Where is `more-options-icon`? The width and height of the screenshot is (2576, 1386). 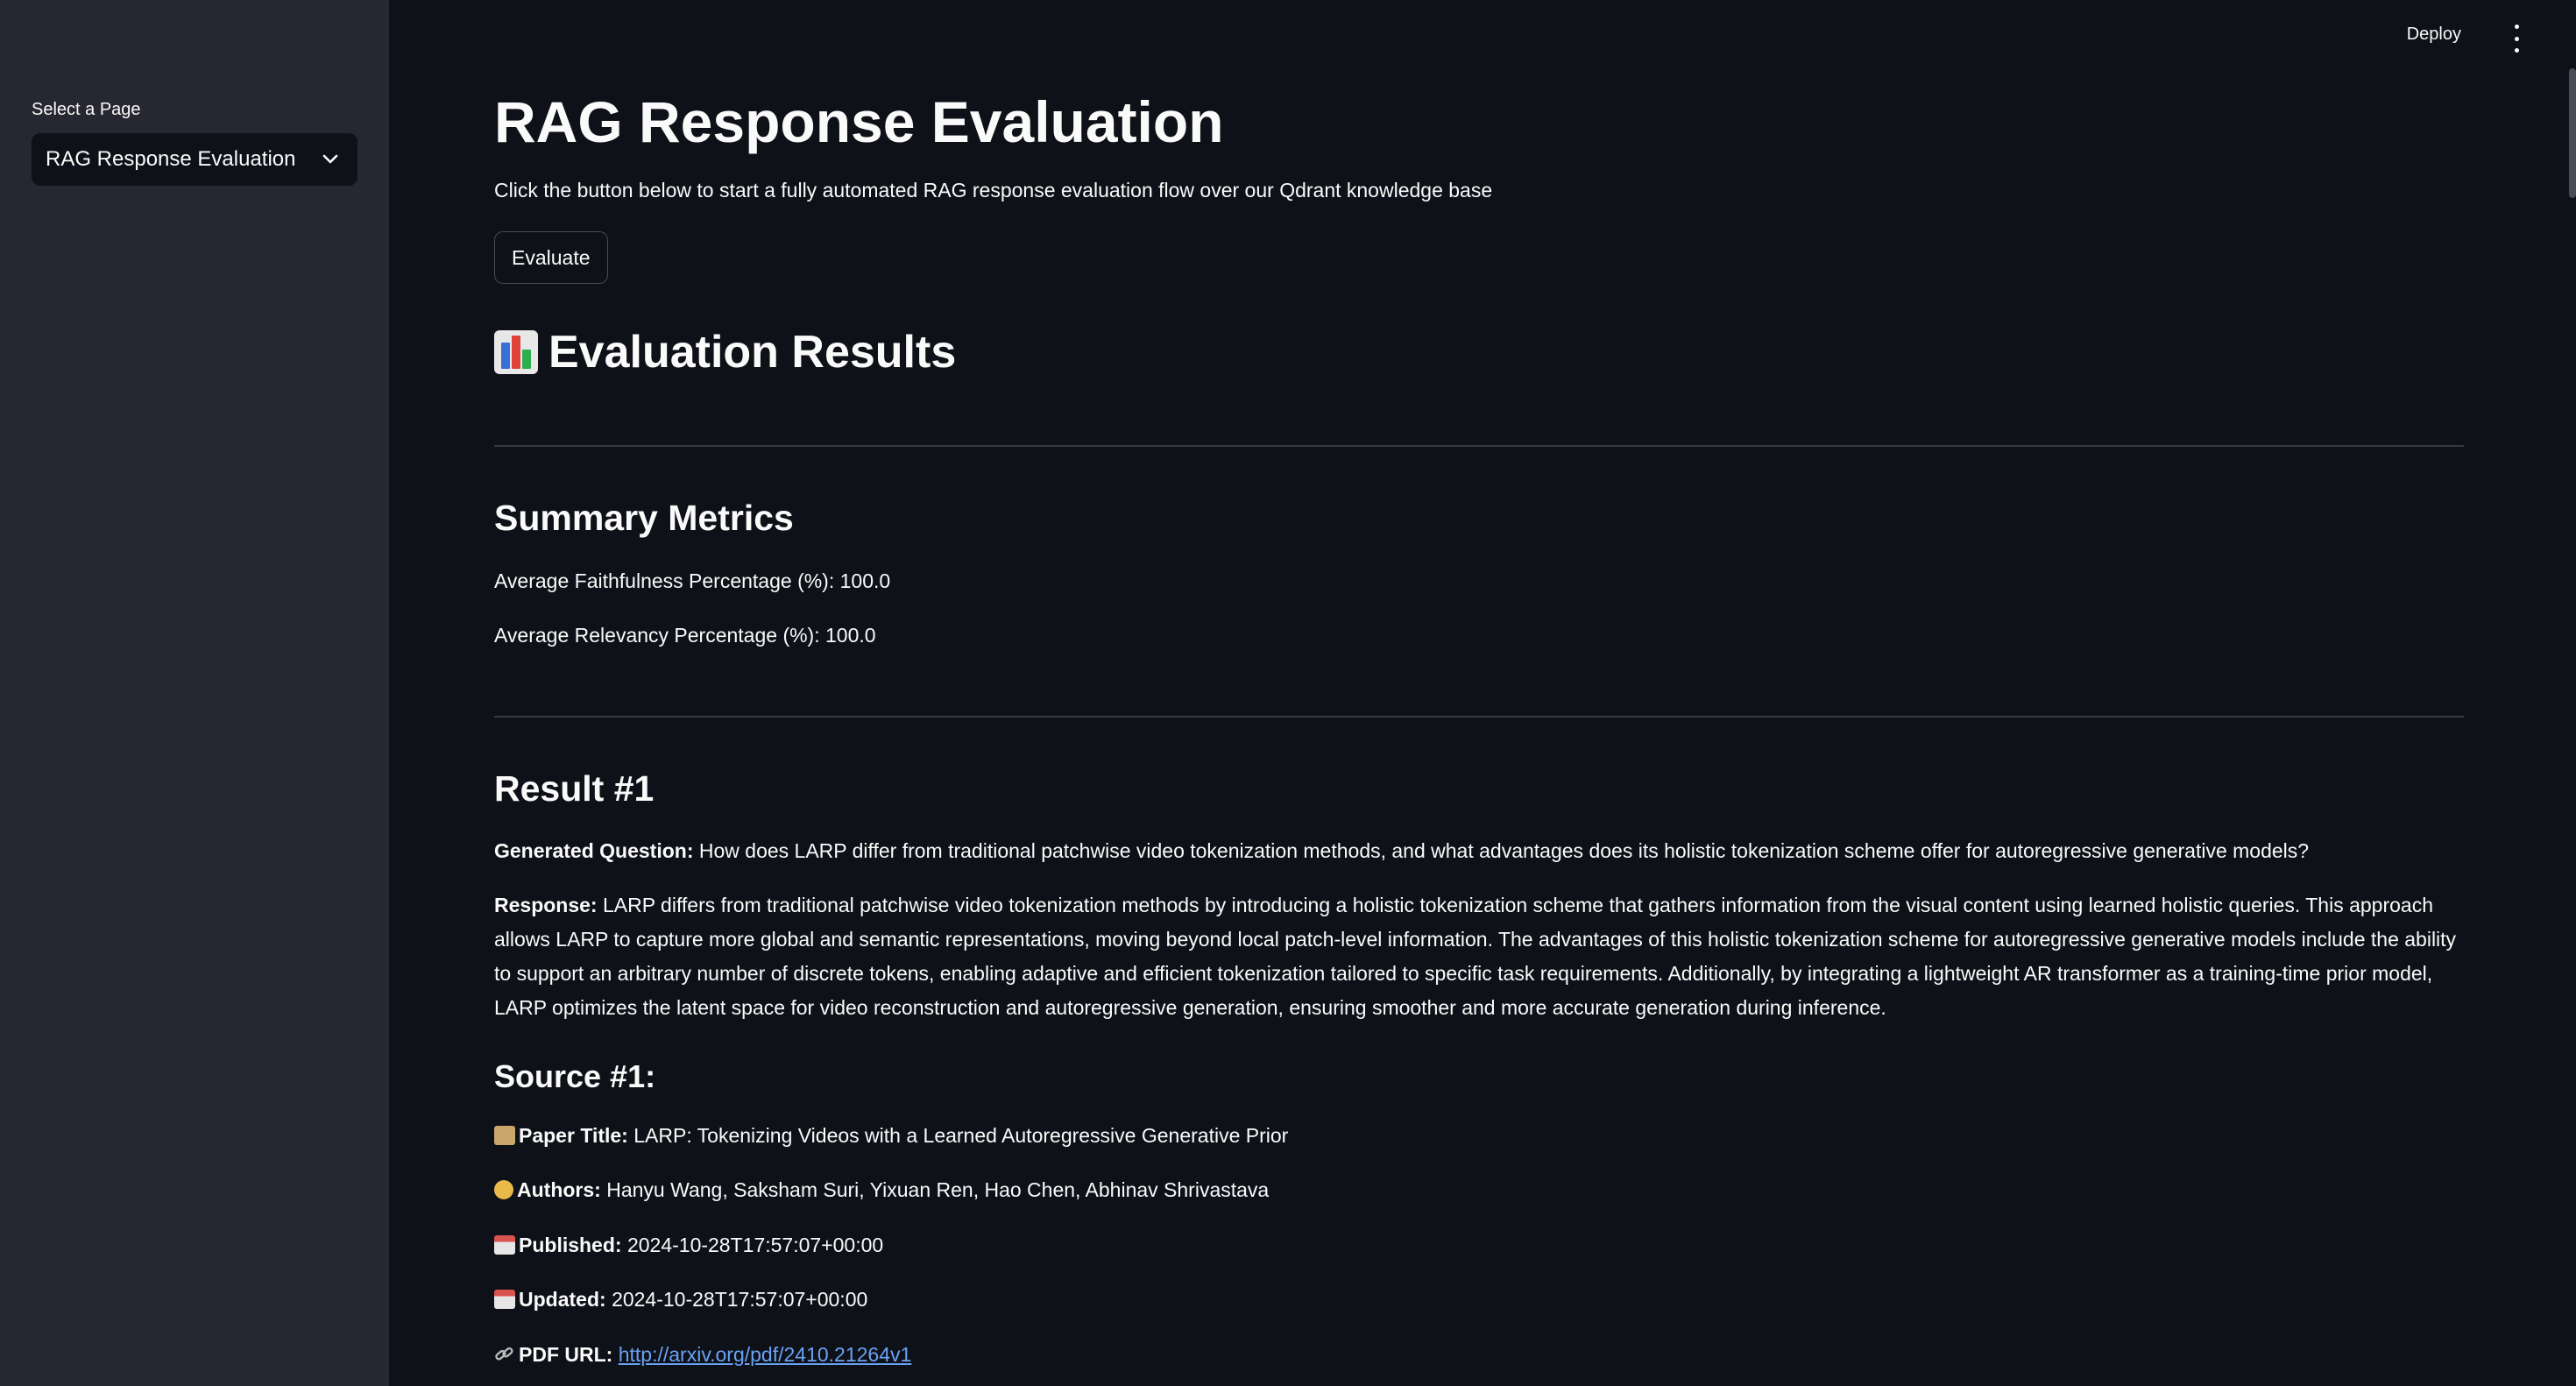
more-options-icon is located at coordinates (2516, 39).